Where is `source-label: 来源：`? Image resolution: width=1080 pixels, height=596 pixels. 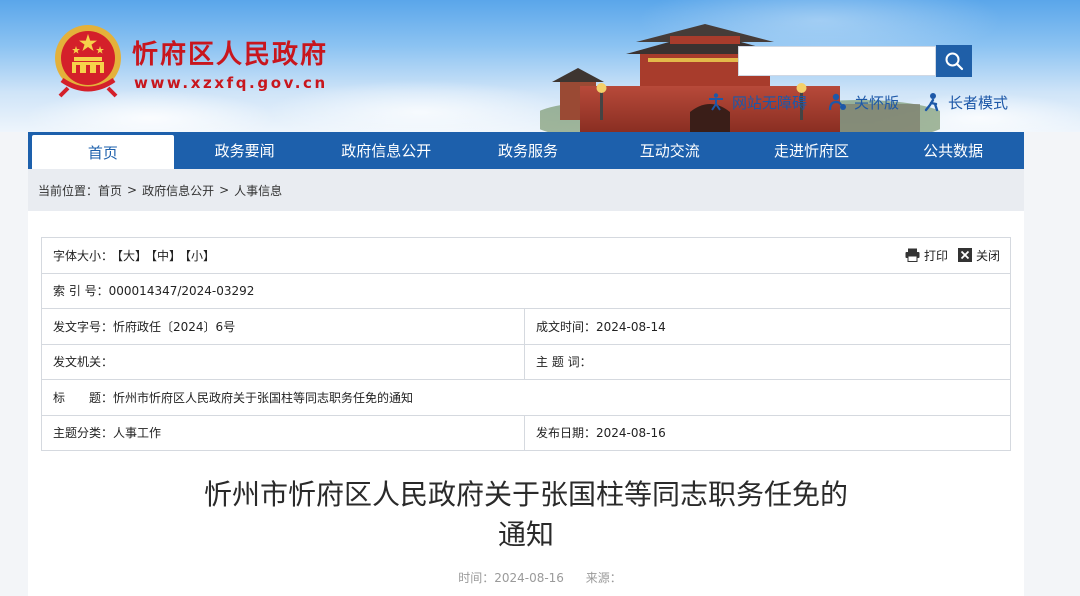 source-label: 来源： is located at coordinates (603, 578).